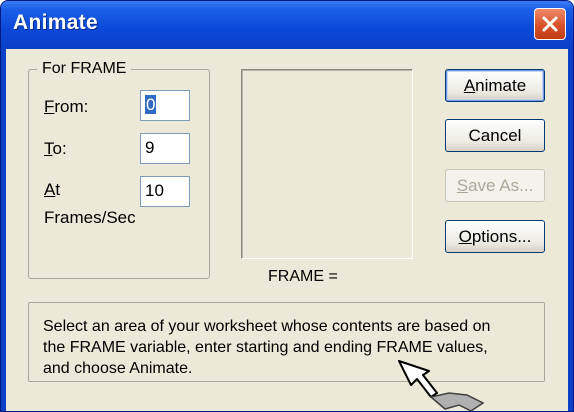 Image resolution: width=574 pixels, height=412 pixels. Describe the element at coordinates (165, 191) in the screenshot. I see `at-input: 10` at that location.